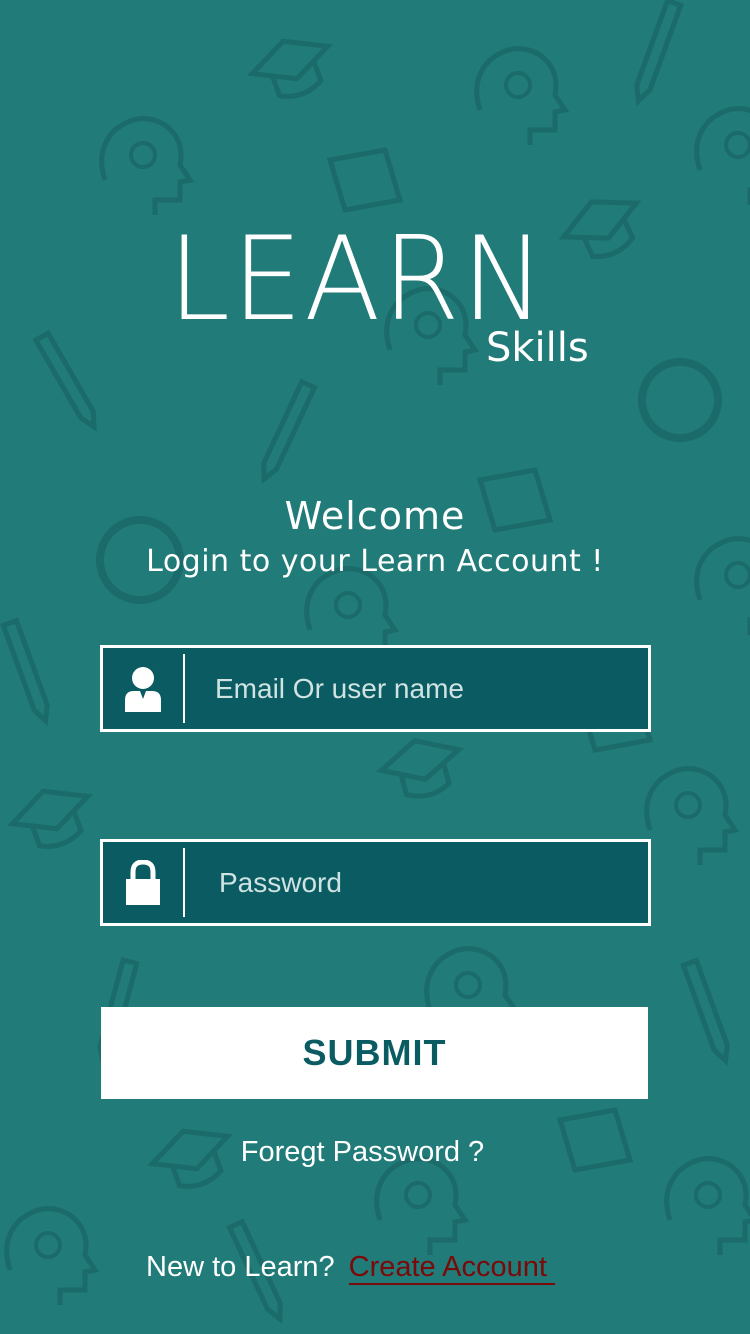 The image size is (750, 1334). I want to click on lock-icon, so click(143, 882).